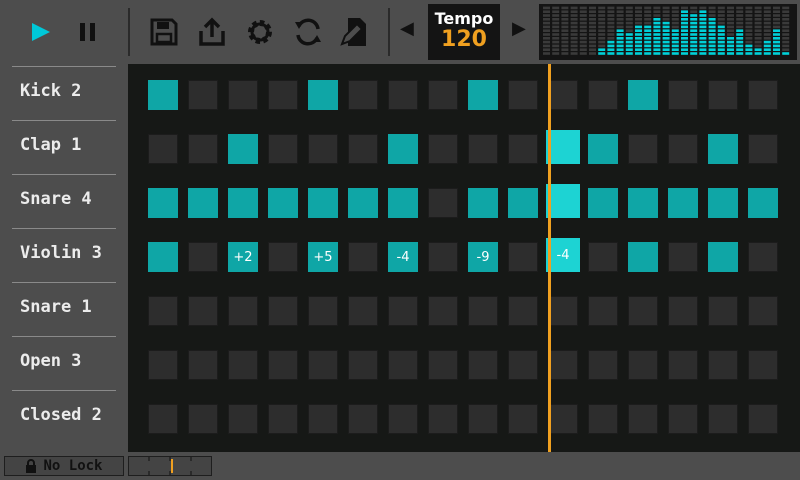  What do you see at coordinates (70, 253) in the screenshot?
I see `track-label: Violin 3` at bounding box center [70, 253].